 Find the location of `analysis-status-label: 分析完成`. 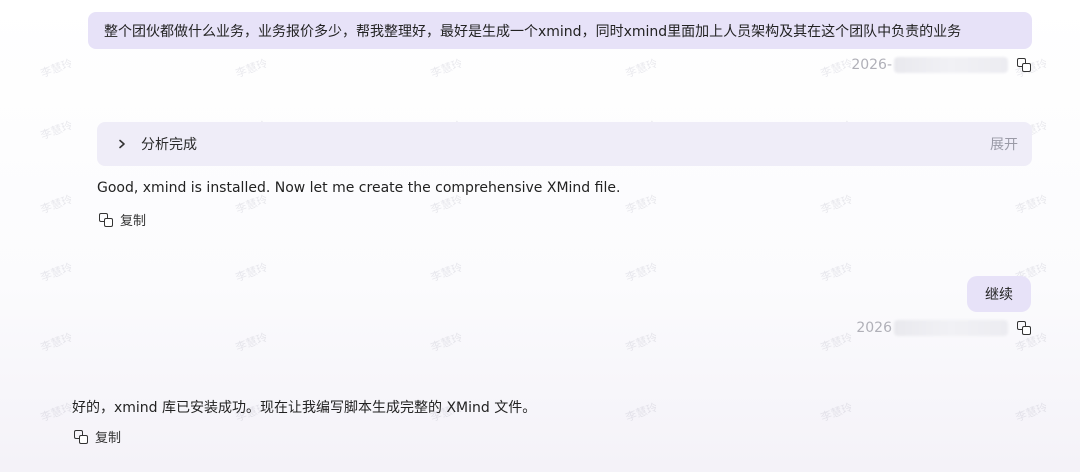

analysis-status-label: 分析完成 is located at coordinates (169, 145).